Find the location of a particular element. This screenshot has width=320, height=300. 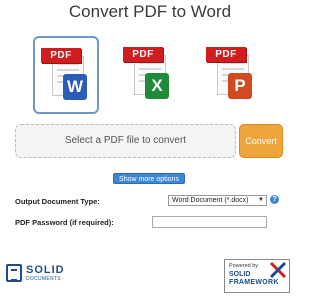

convert-button: Convert is located at coordinates (261, 141).